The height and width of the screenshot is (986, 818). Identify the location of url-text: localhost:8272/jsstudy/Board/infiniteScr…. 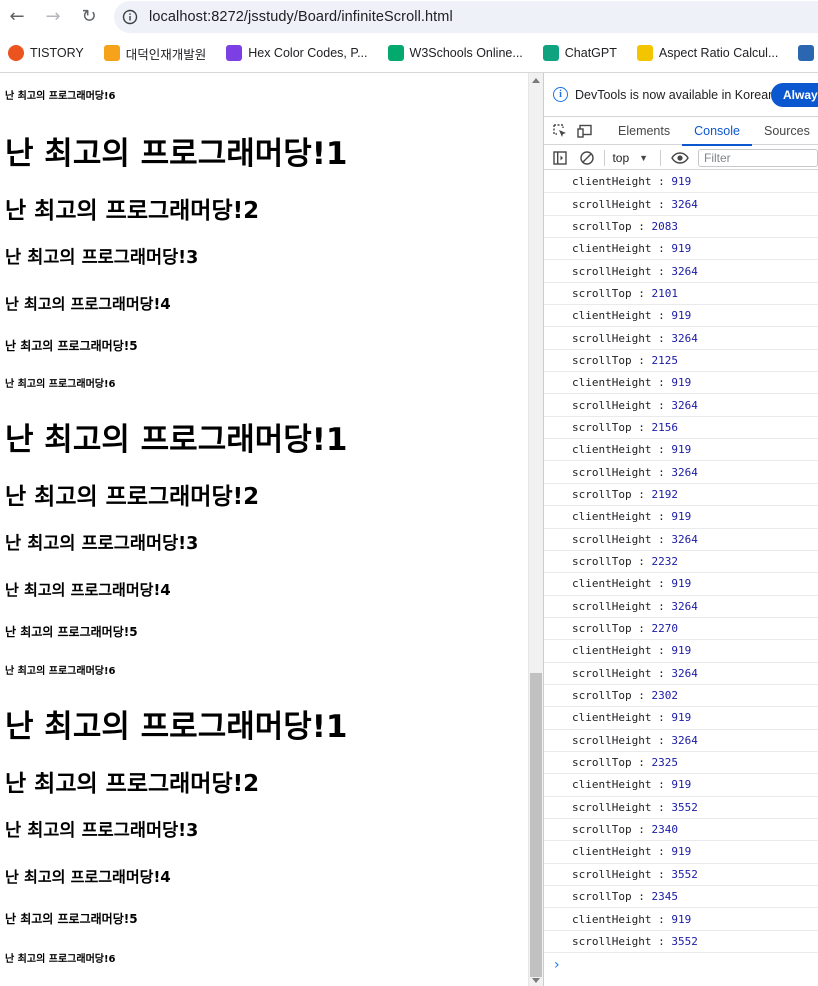
(301, 17).